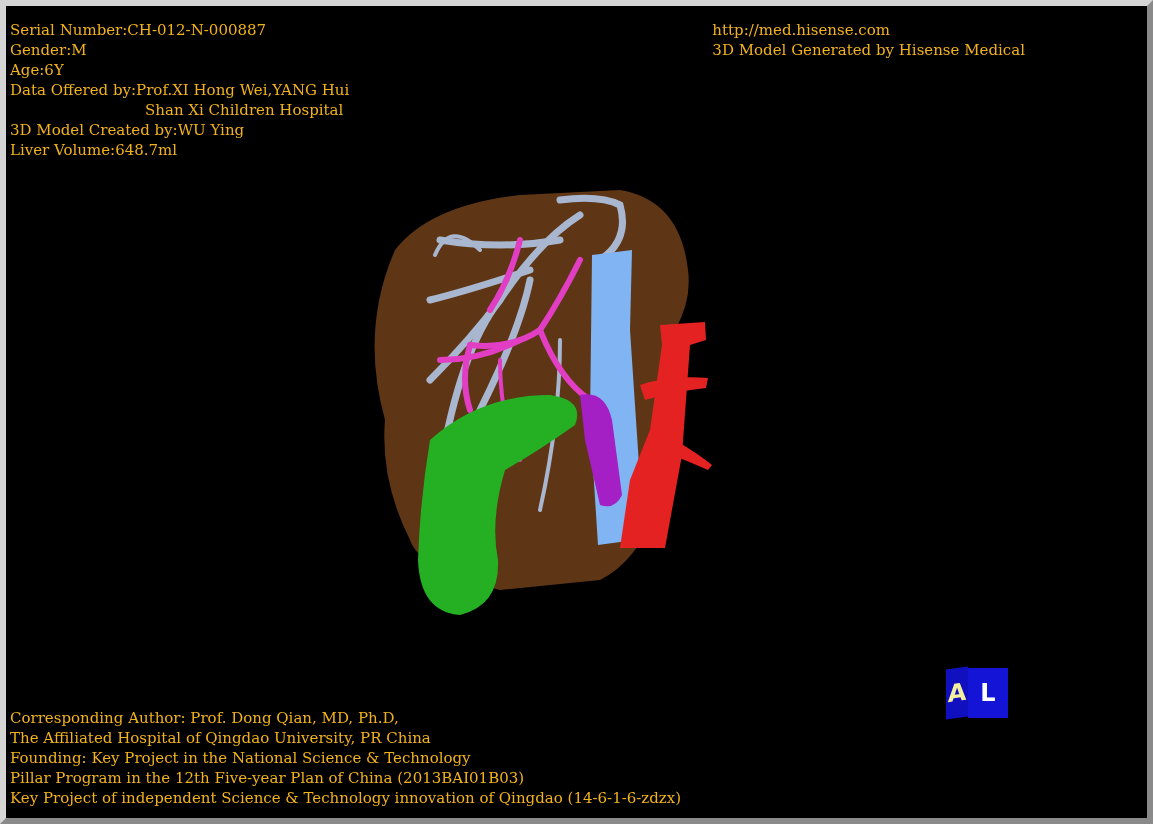 The height and width of the screenshot is (824, 1153). What do you see at coordinates (346, 798) in the screenshot?
I see `info-text: Key Project of independent Science & Technology innovation of Qingdao (14-6-1-6-zdzx)` at bounding box center [346, 798].